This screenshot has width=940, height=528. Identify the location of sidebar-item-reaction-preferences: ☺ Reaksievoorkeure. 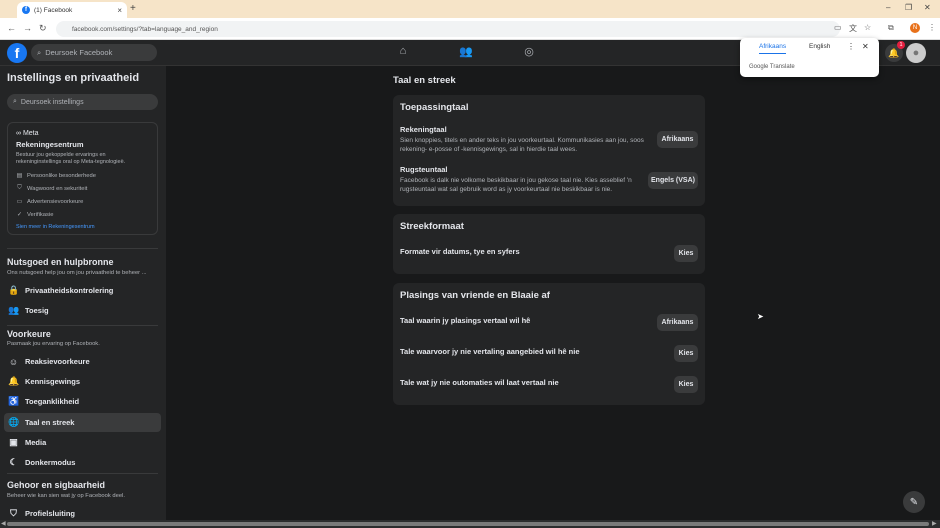
(82, 361).